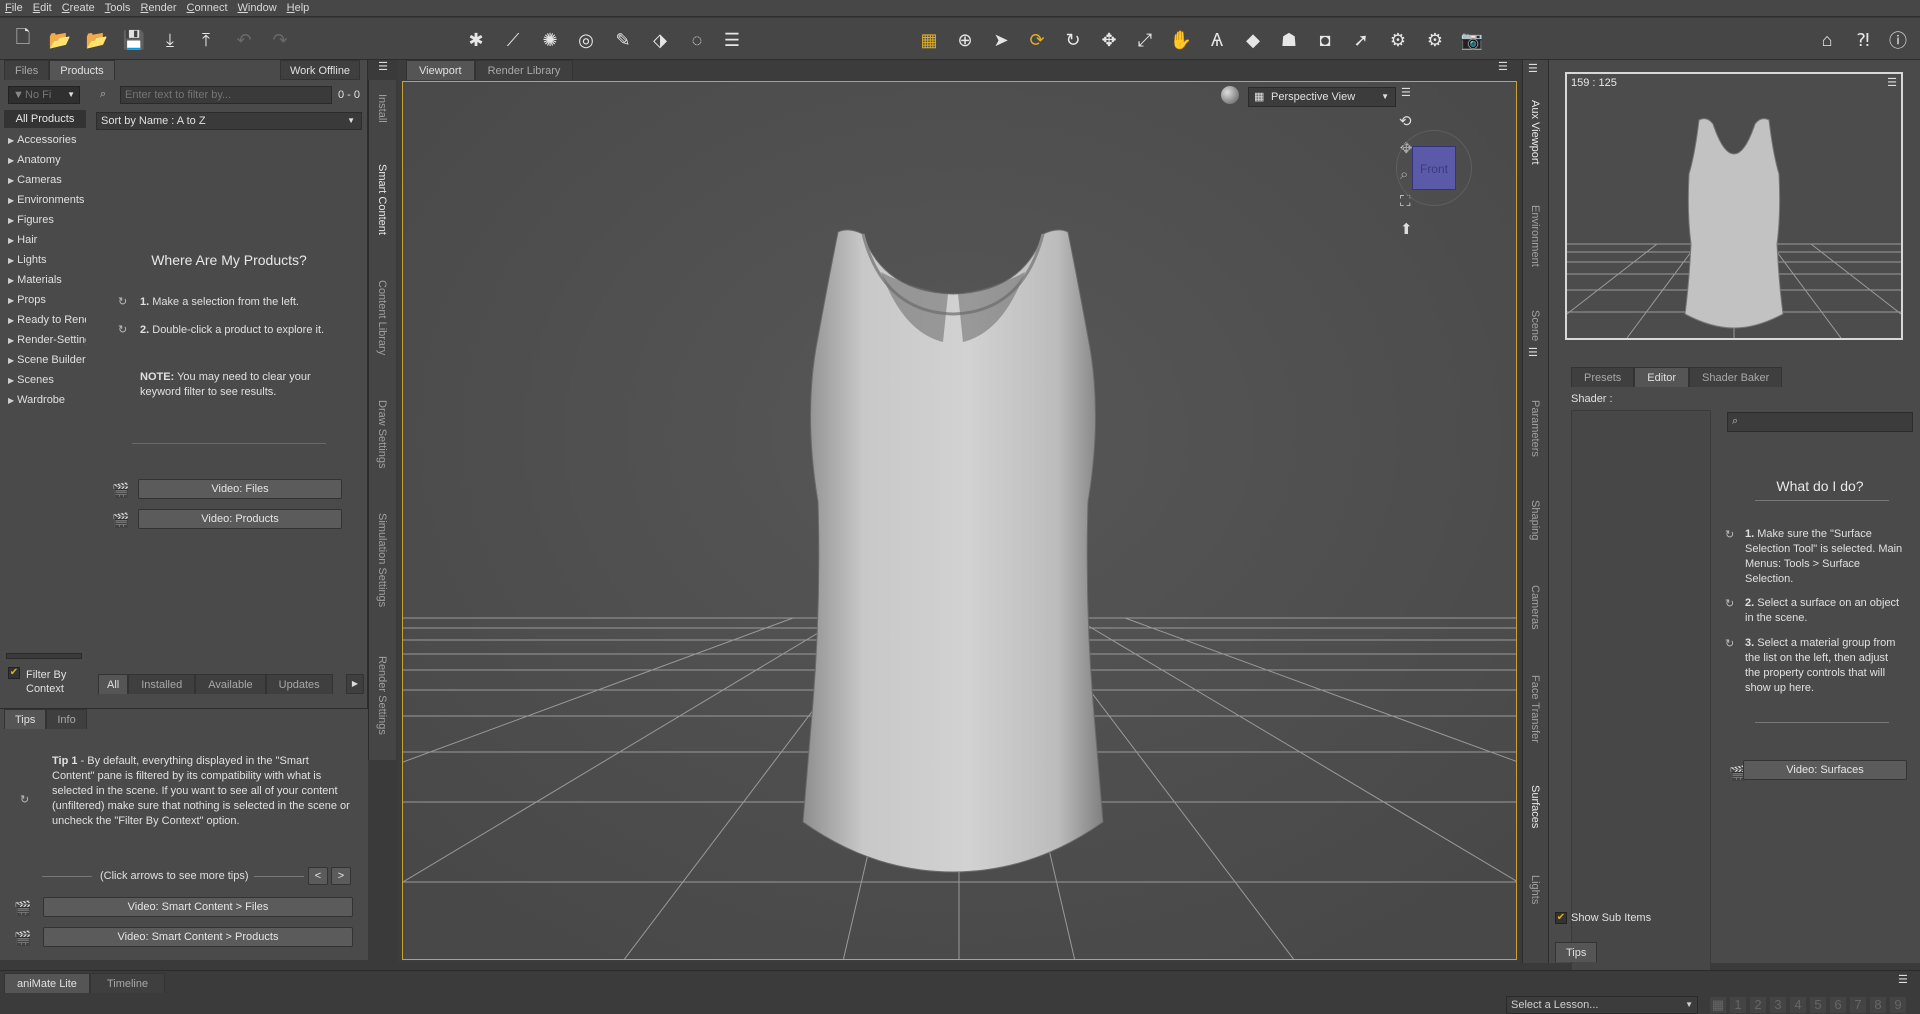 This screenshot has width=1920, height=1014. I want to click on camera-icon: ◘, so click(1325, 40).